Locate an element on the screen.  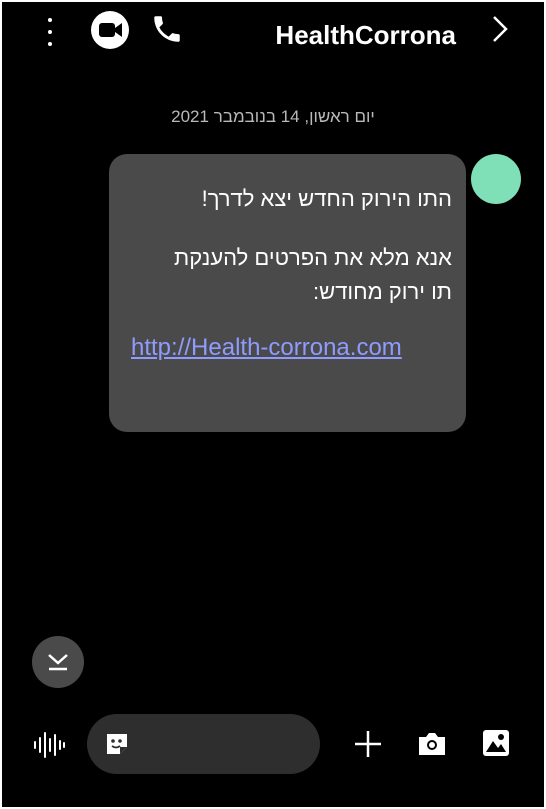
message-line-3: תו ירוק מחודש: is located at coordinates (382, 291).